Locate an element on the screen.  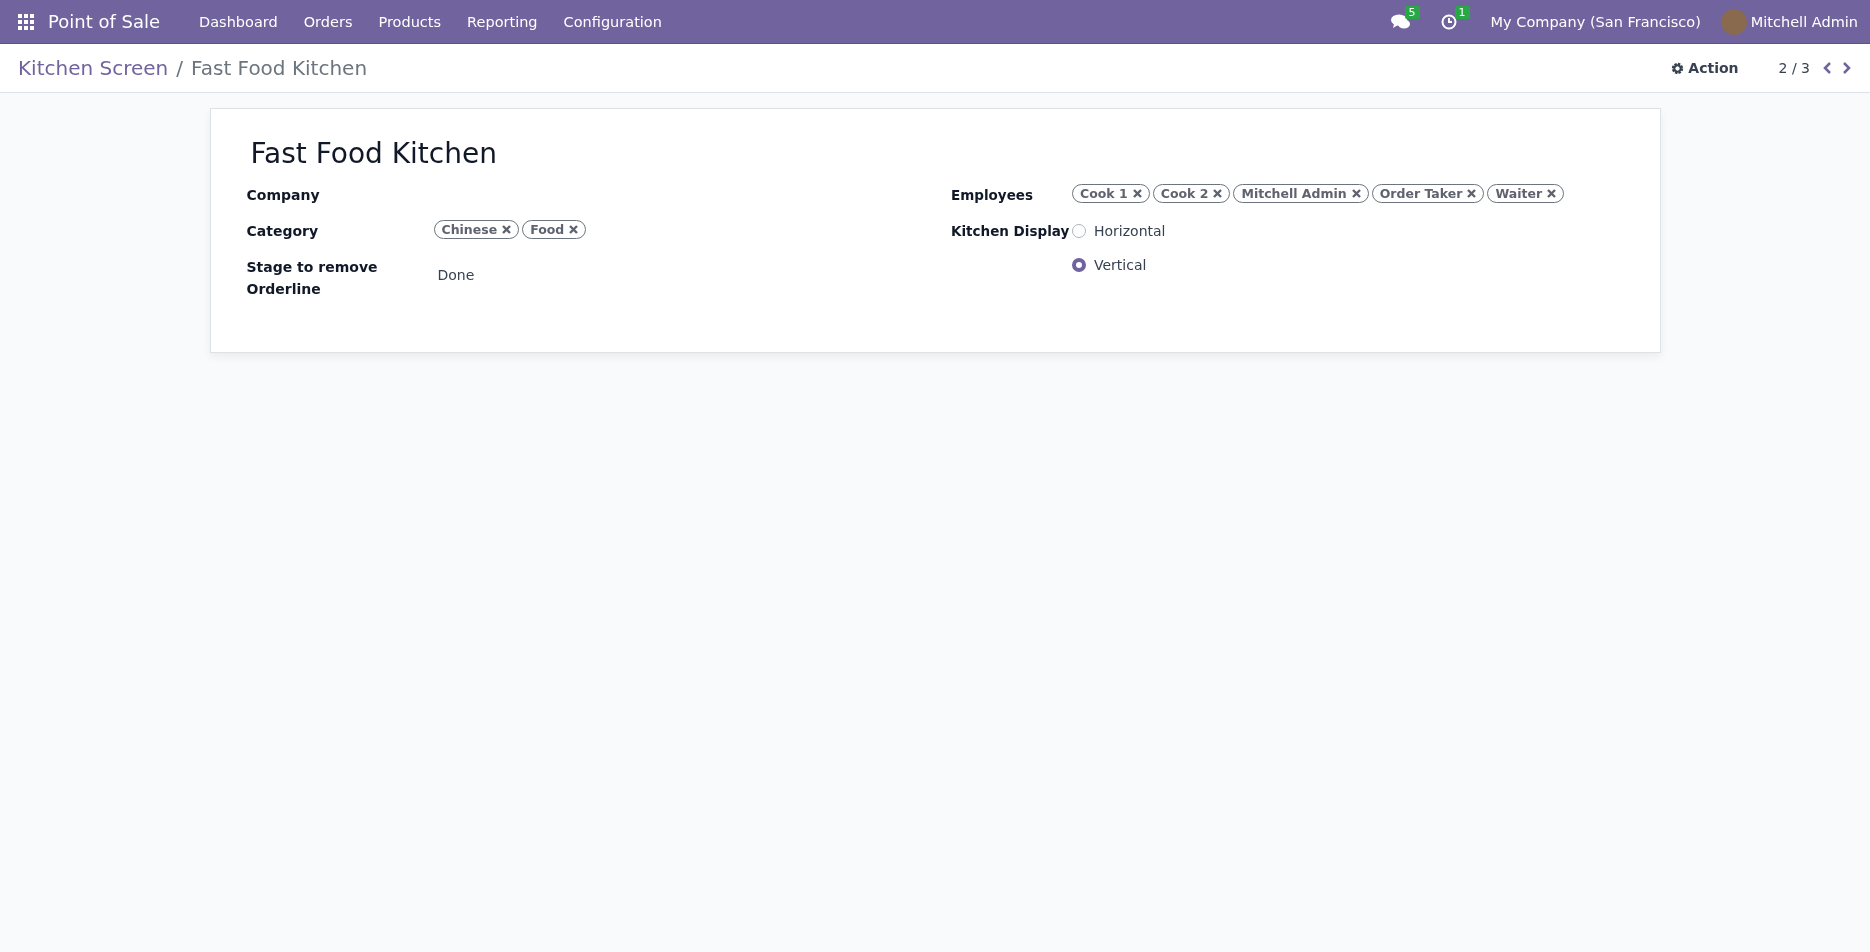
action-menu-button: Action is located at coordinates (1705, 68).